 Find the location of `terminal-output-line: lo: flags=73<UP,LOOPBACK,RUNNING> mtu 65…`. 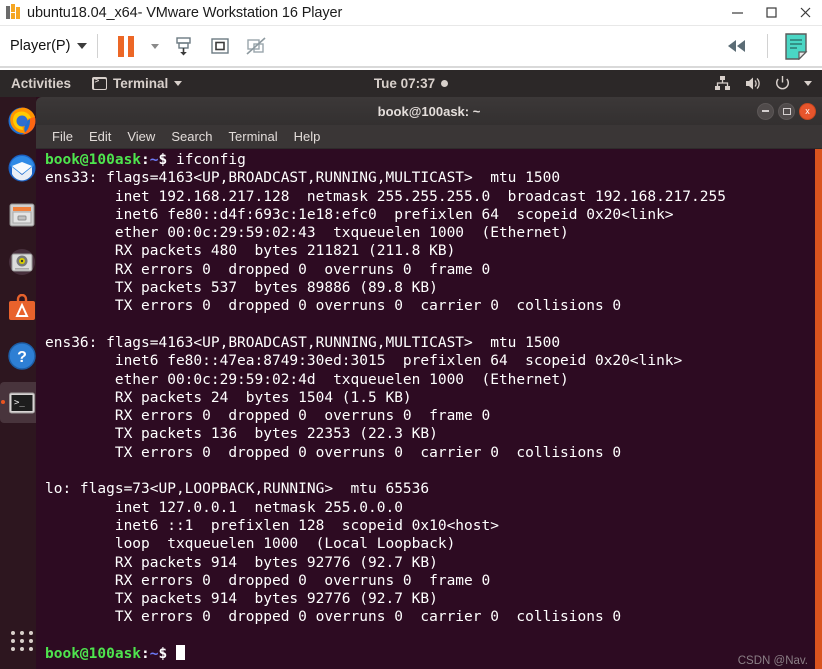

terminal-output-line: lo: flags=73<UP,LOOPBACK,RUNNING> mtu 65… is located at coordinates (237, 489).